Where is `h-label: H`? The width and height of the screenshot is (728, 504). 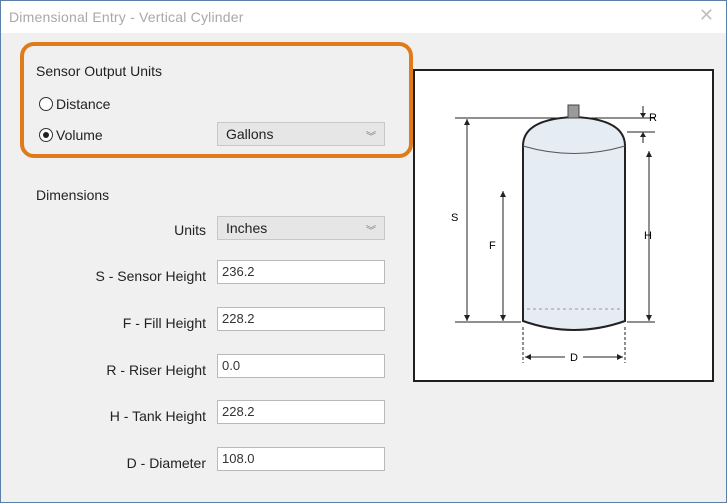
h-label: H is located at coordinates (648, 236).